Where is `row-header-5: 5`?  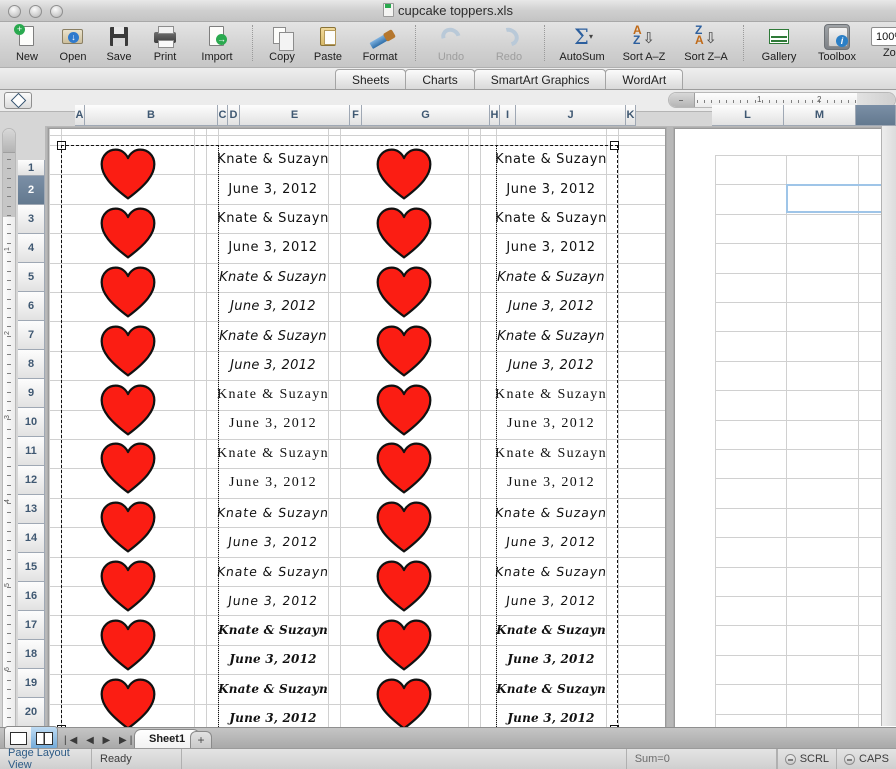 row-header-5: 5 is located at coordinates (31, 277).